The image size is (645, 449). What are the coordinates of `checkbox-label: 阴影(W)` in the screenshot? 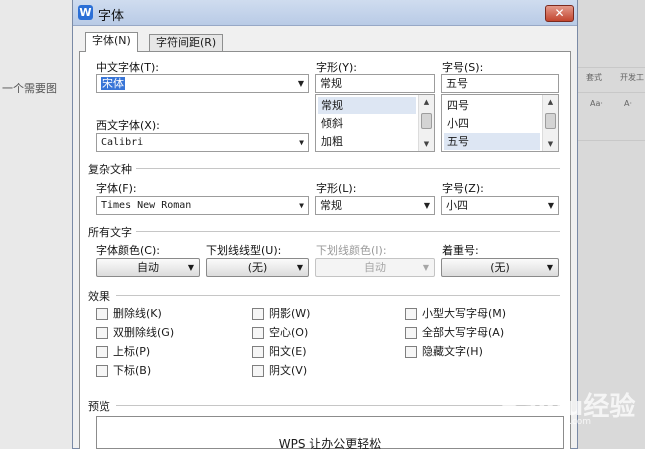 It's located at (290, 313).